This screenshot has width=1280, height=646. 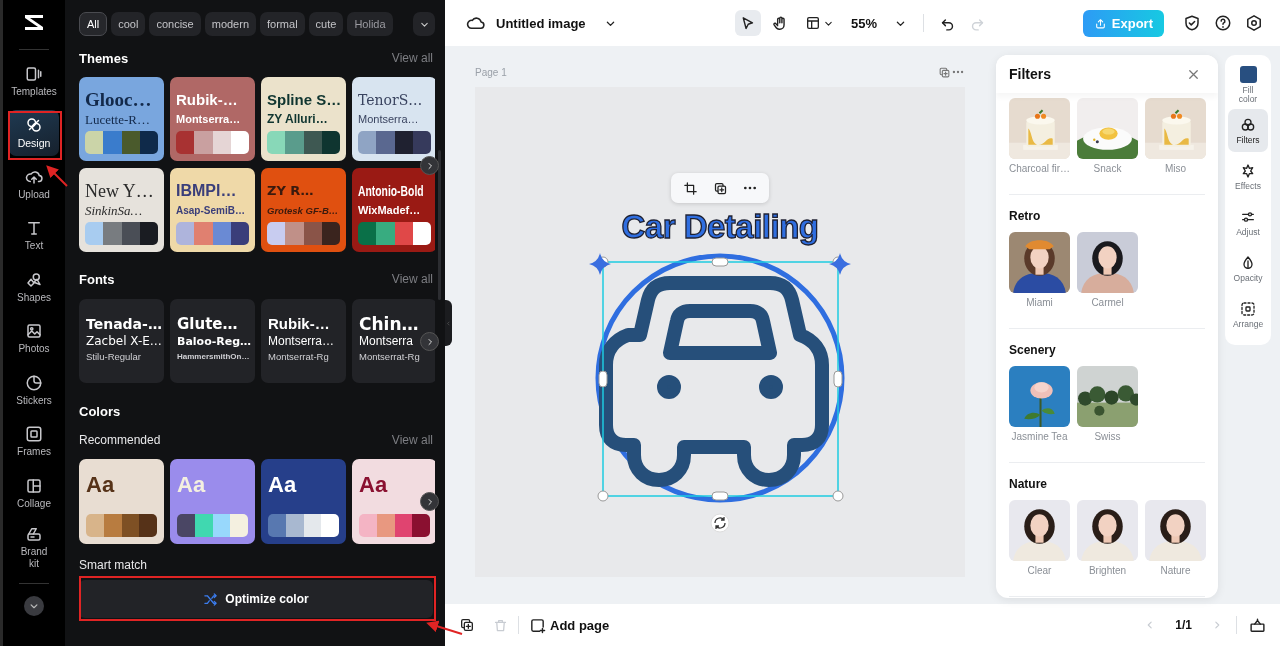 What do you see at coordinates (1248, 84) in the screenshot?
I see `tool-tab: Fill color` at bounding box center [1248, 84].